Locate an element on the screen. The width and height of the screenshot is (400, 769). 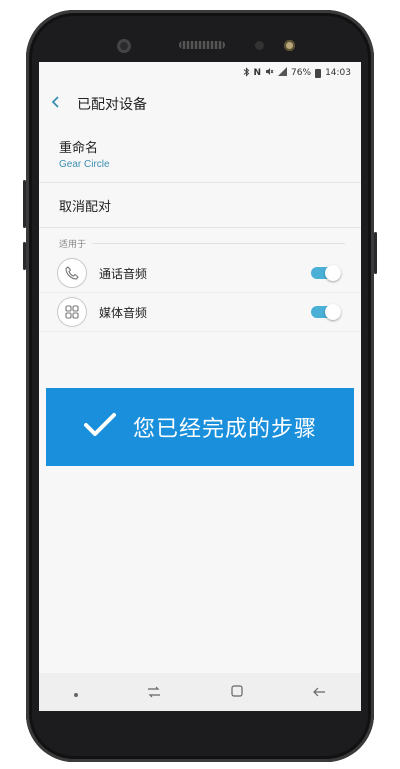
app-bar: 已配对设备 is located at coordinates (200, 104).